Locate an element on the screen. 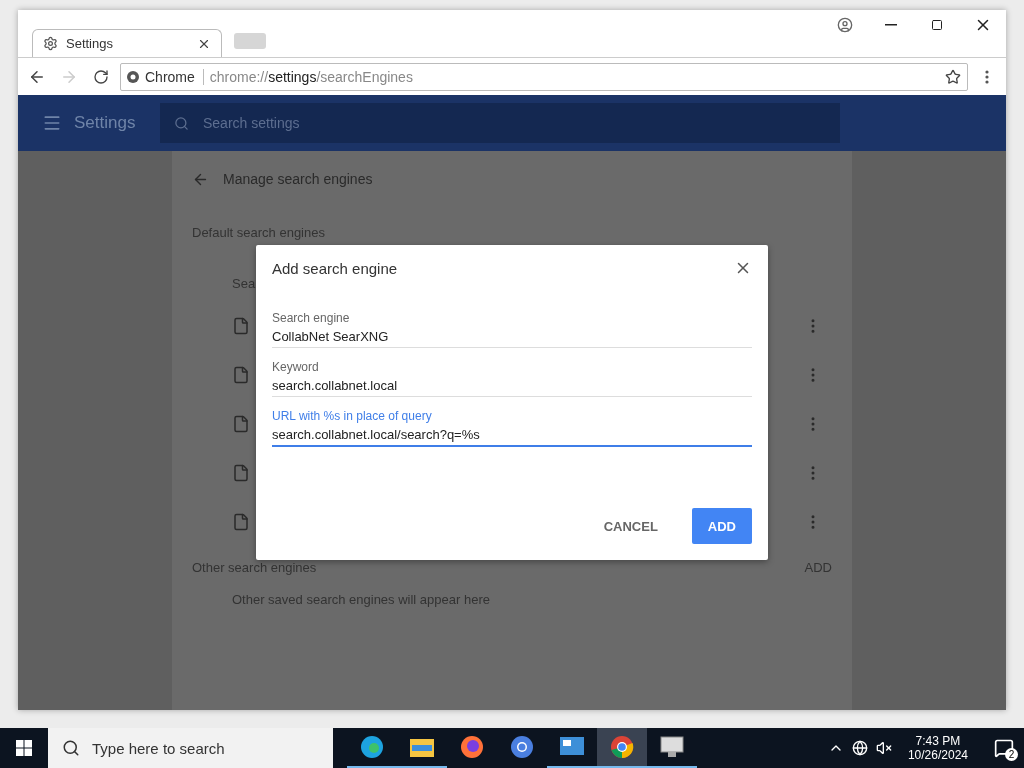 This screenshot has height=768, width=1024. remote-desktop-icon is located at coordinates (572, 747).